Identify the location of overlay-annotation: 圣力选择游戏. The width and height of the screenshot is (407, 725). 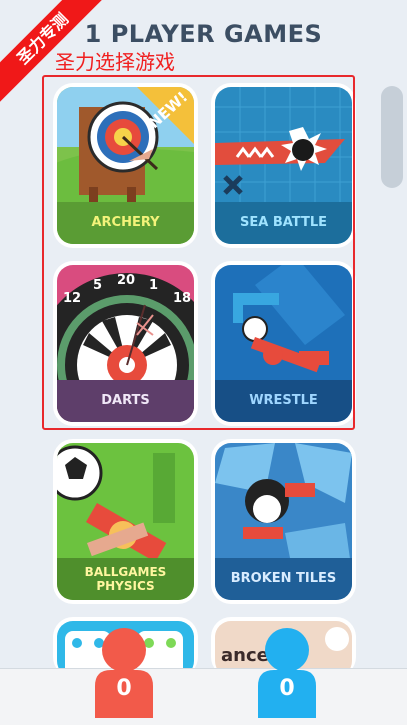
(115, 62).